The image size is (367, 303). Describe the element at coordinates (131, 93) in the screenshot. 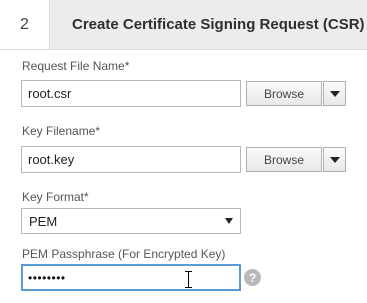

I see `request-file-input` at that location.